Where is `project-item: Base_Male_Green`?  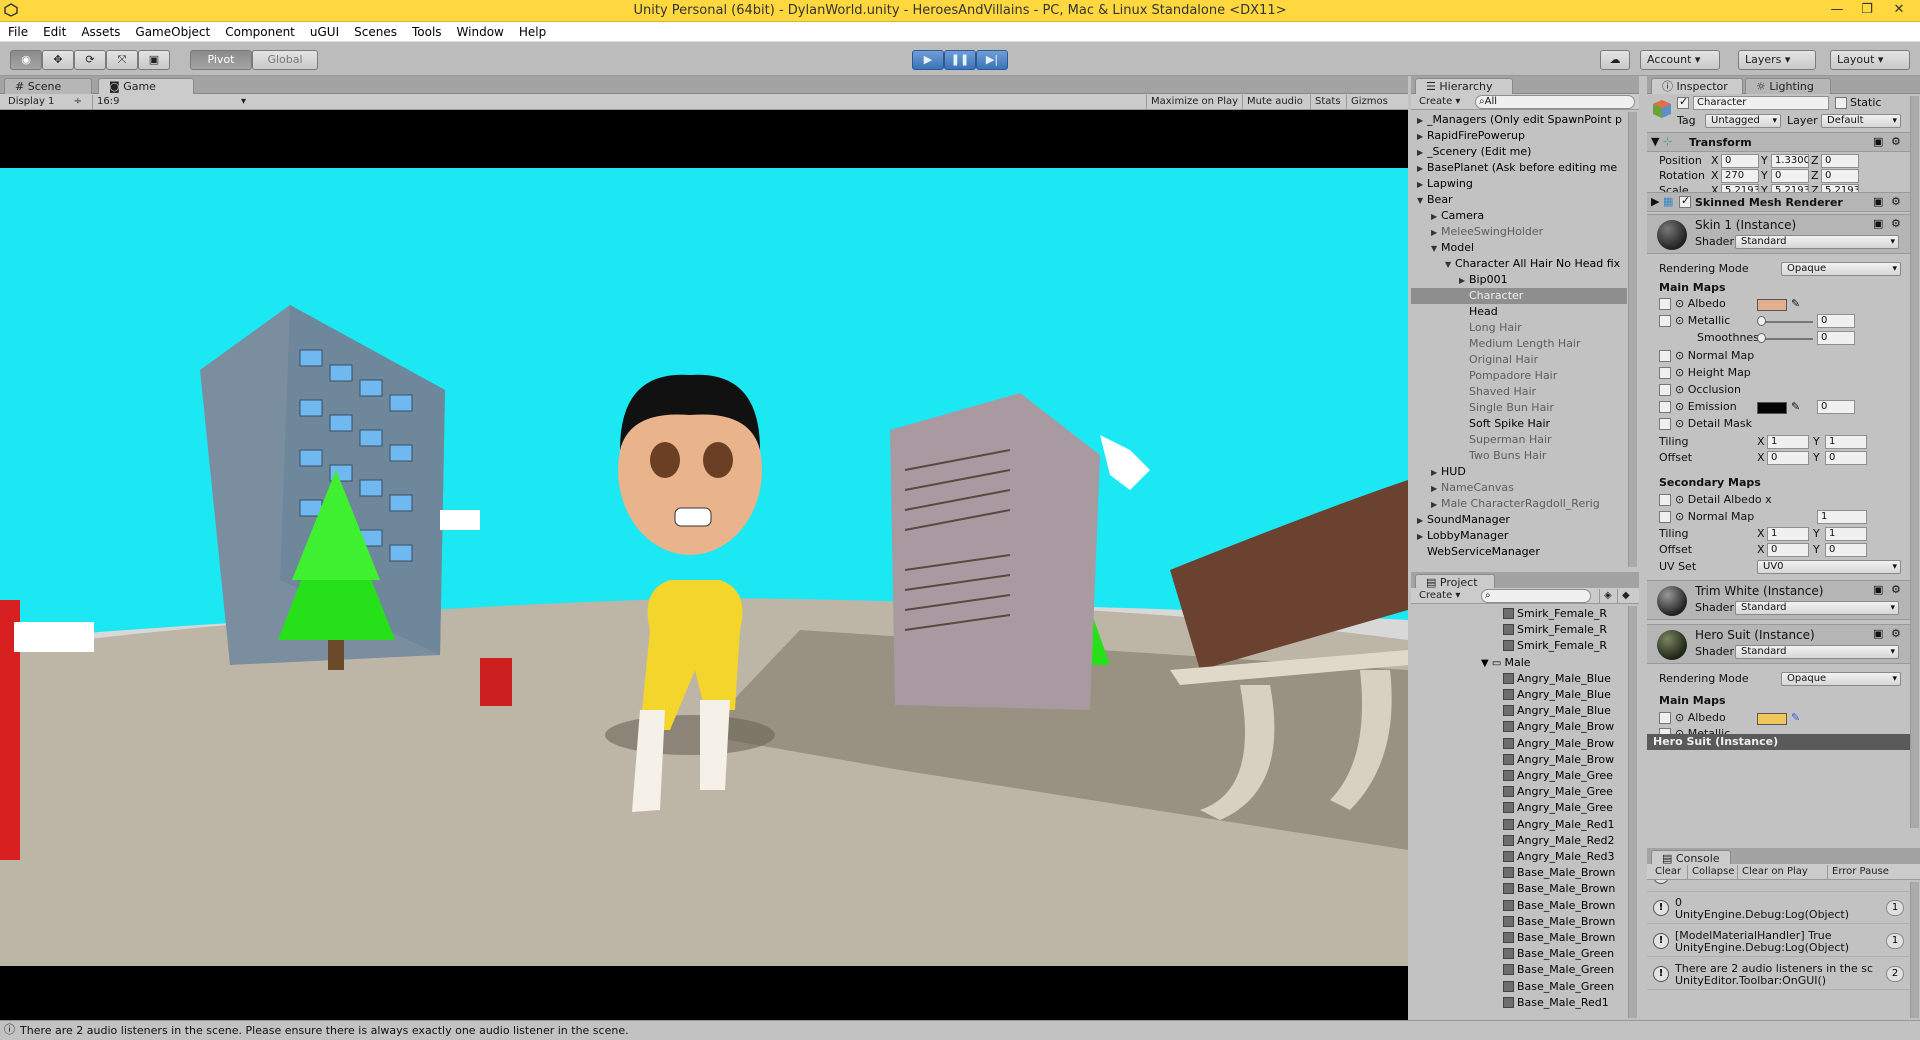 project-item: Base_Male_Green is located at coordinates (1558, 954).